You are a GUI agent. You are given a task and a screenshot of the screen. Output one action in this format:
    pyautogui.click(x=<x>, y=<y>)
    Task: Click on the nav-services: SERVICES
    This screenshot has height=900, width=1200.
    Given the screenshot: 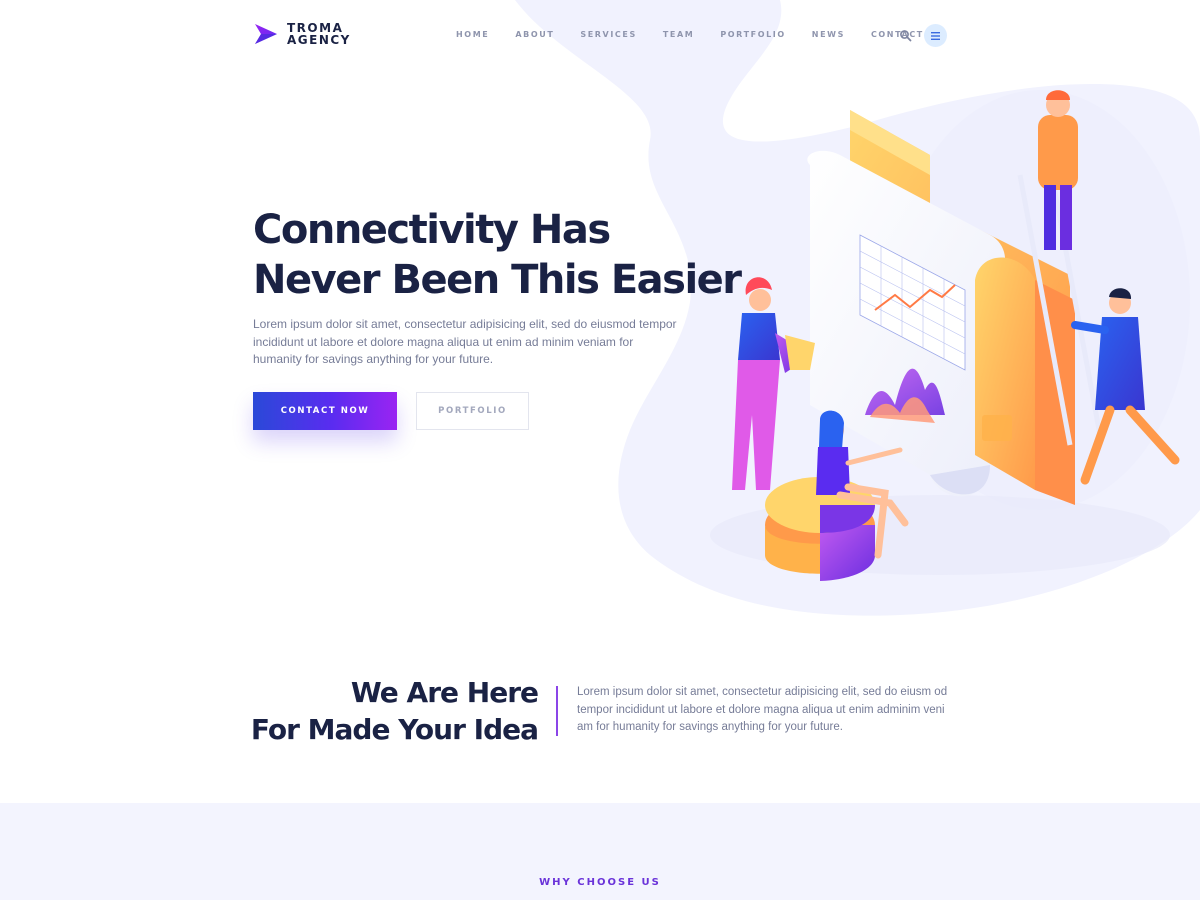 What is the action you would take?
    pyautogui.click(x=608, y=34)
    